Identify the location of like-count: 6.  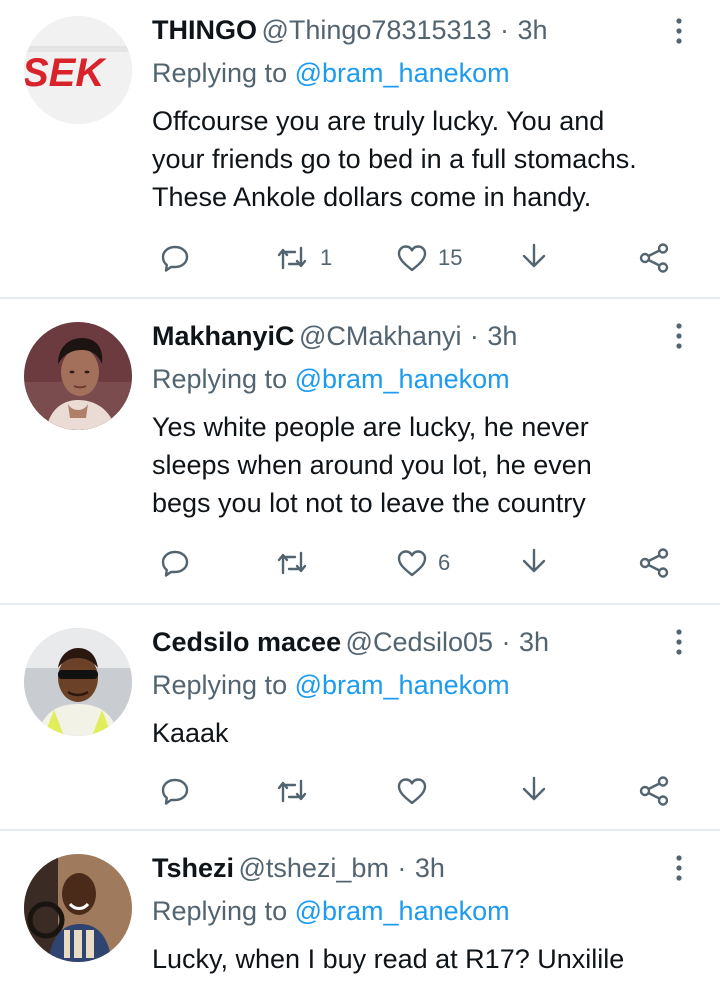
(444, 562).